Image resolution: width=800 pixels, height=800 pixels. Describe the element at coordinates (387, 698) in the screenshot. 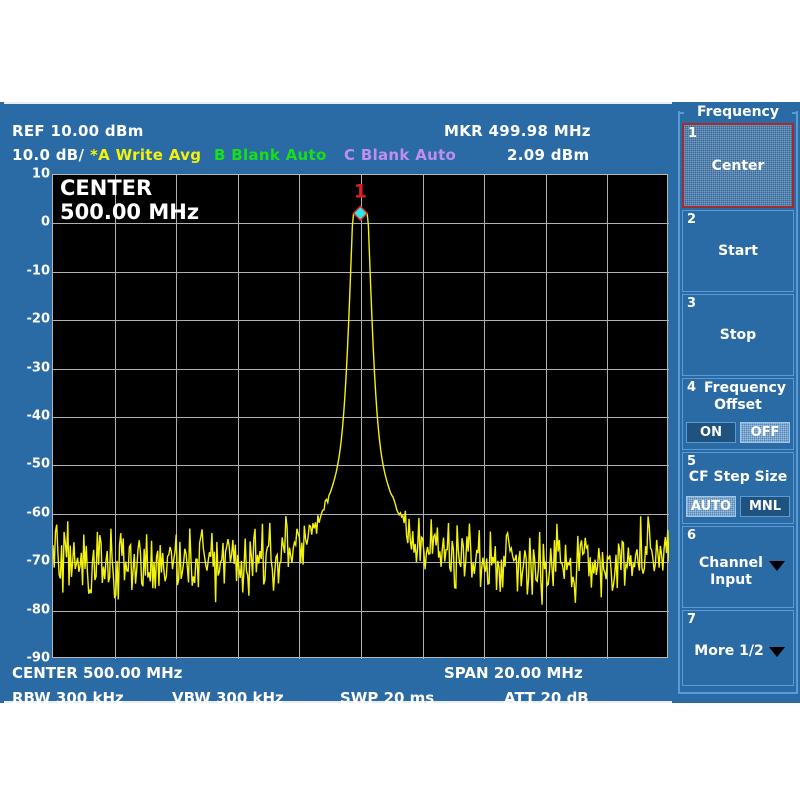

I see `footer-sweep-time: SWP 20 ms` at that location.